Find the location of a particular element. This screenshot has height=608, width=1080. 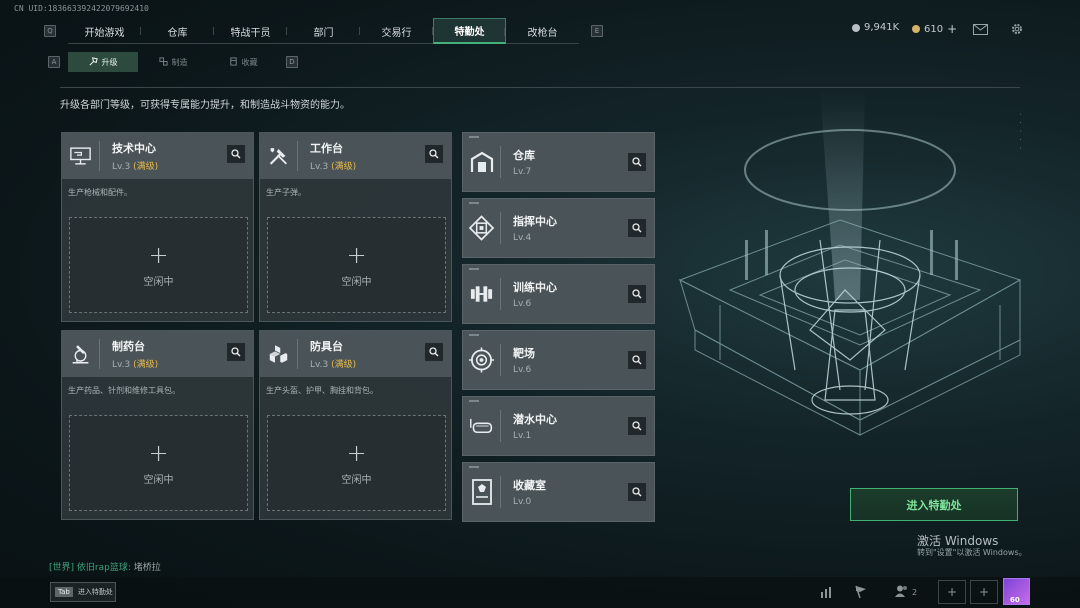

card-pharmacy: 制药台 Lv.3 (满级) 生产药品、针剂和维修工具包。 + 空闲中 is located at coordinates (157, 425).